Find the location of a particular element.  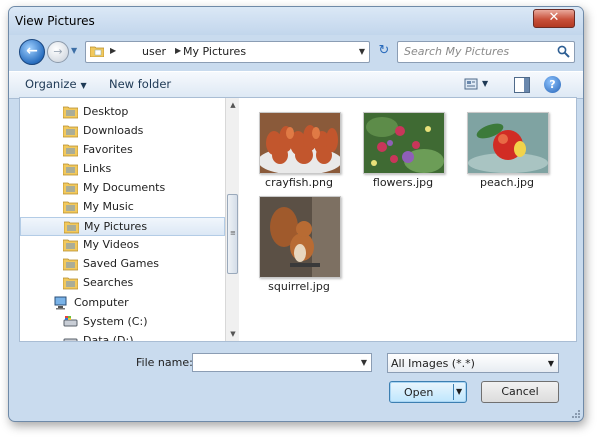

videos-folder-icon is located at coordinates (70, 245).